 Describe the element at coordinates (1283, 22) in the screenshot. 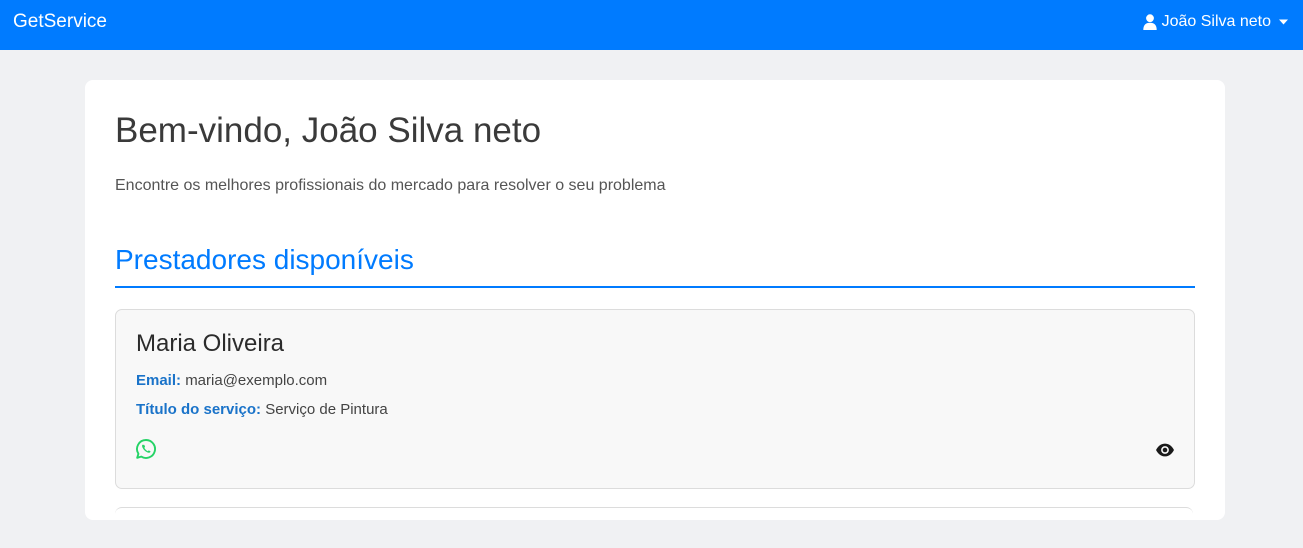

I see `caret-down-icon` at that location.